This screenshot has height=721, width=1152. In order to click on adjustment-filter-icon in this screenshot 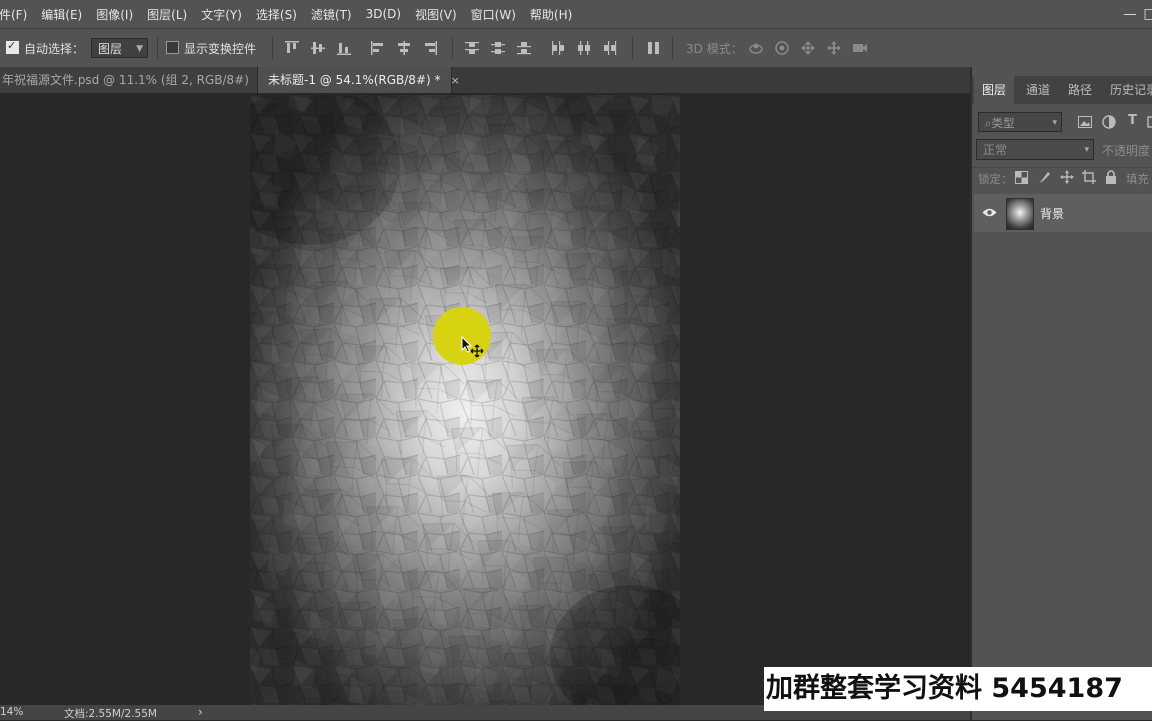, I will do `click(1109, 122)`.